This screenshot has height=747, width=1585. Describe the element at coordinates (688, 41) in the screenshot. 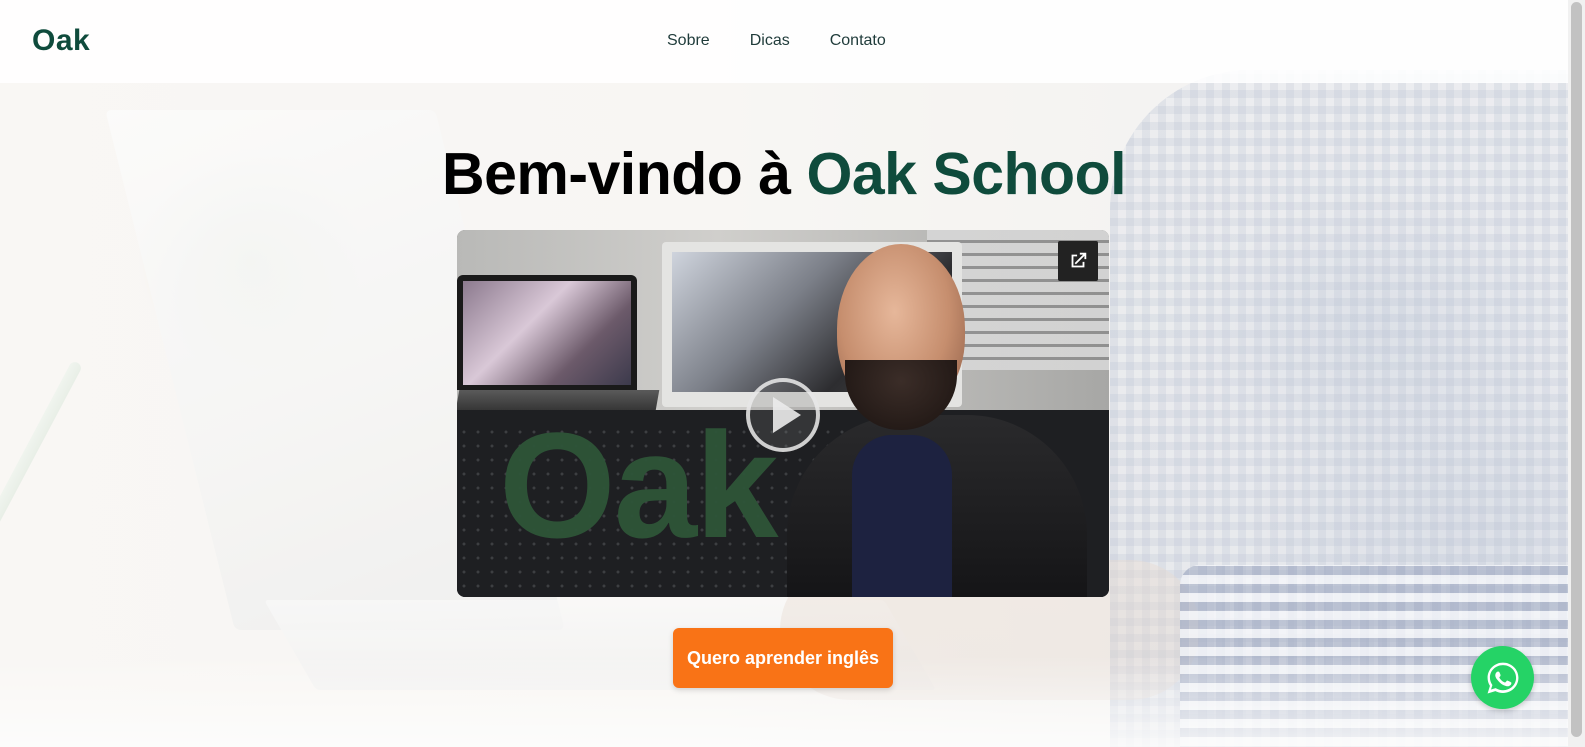

I see `nav-item-sobre: Sobre` at that location.